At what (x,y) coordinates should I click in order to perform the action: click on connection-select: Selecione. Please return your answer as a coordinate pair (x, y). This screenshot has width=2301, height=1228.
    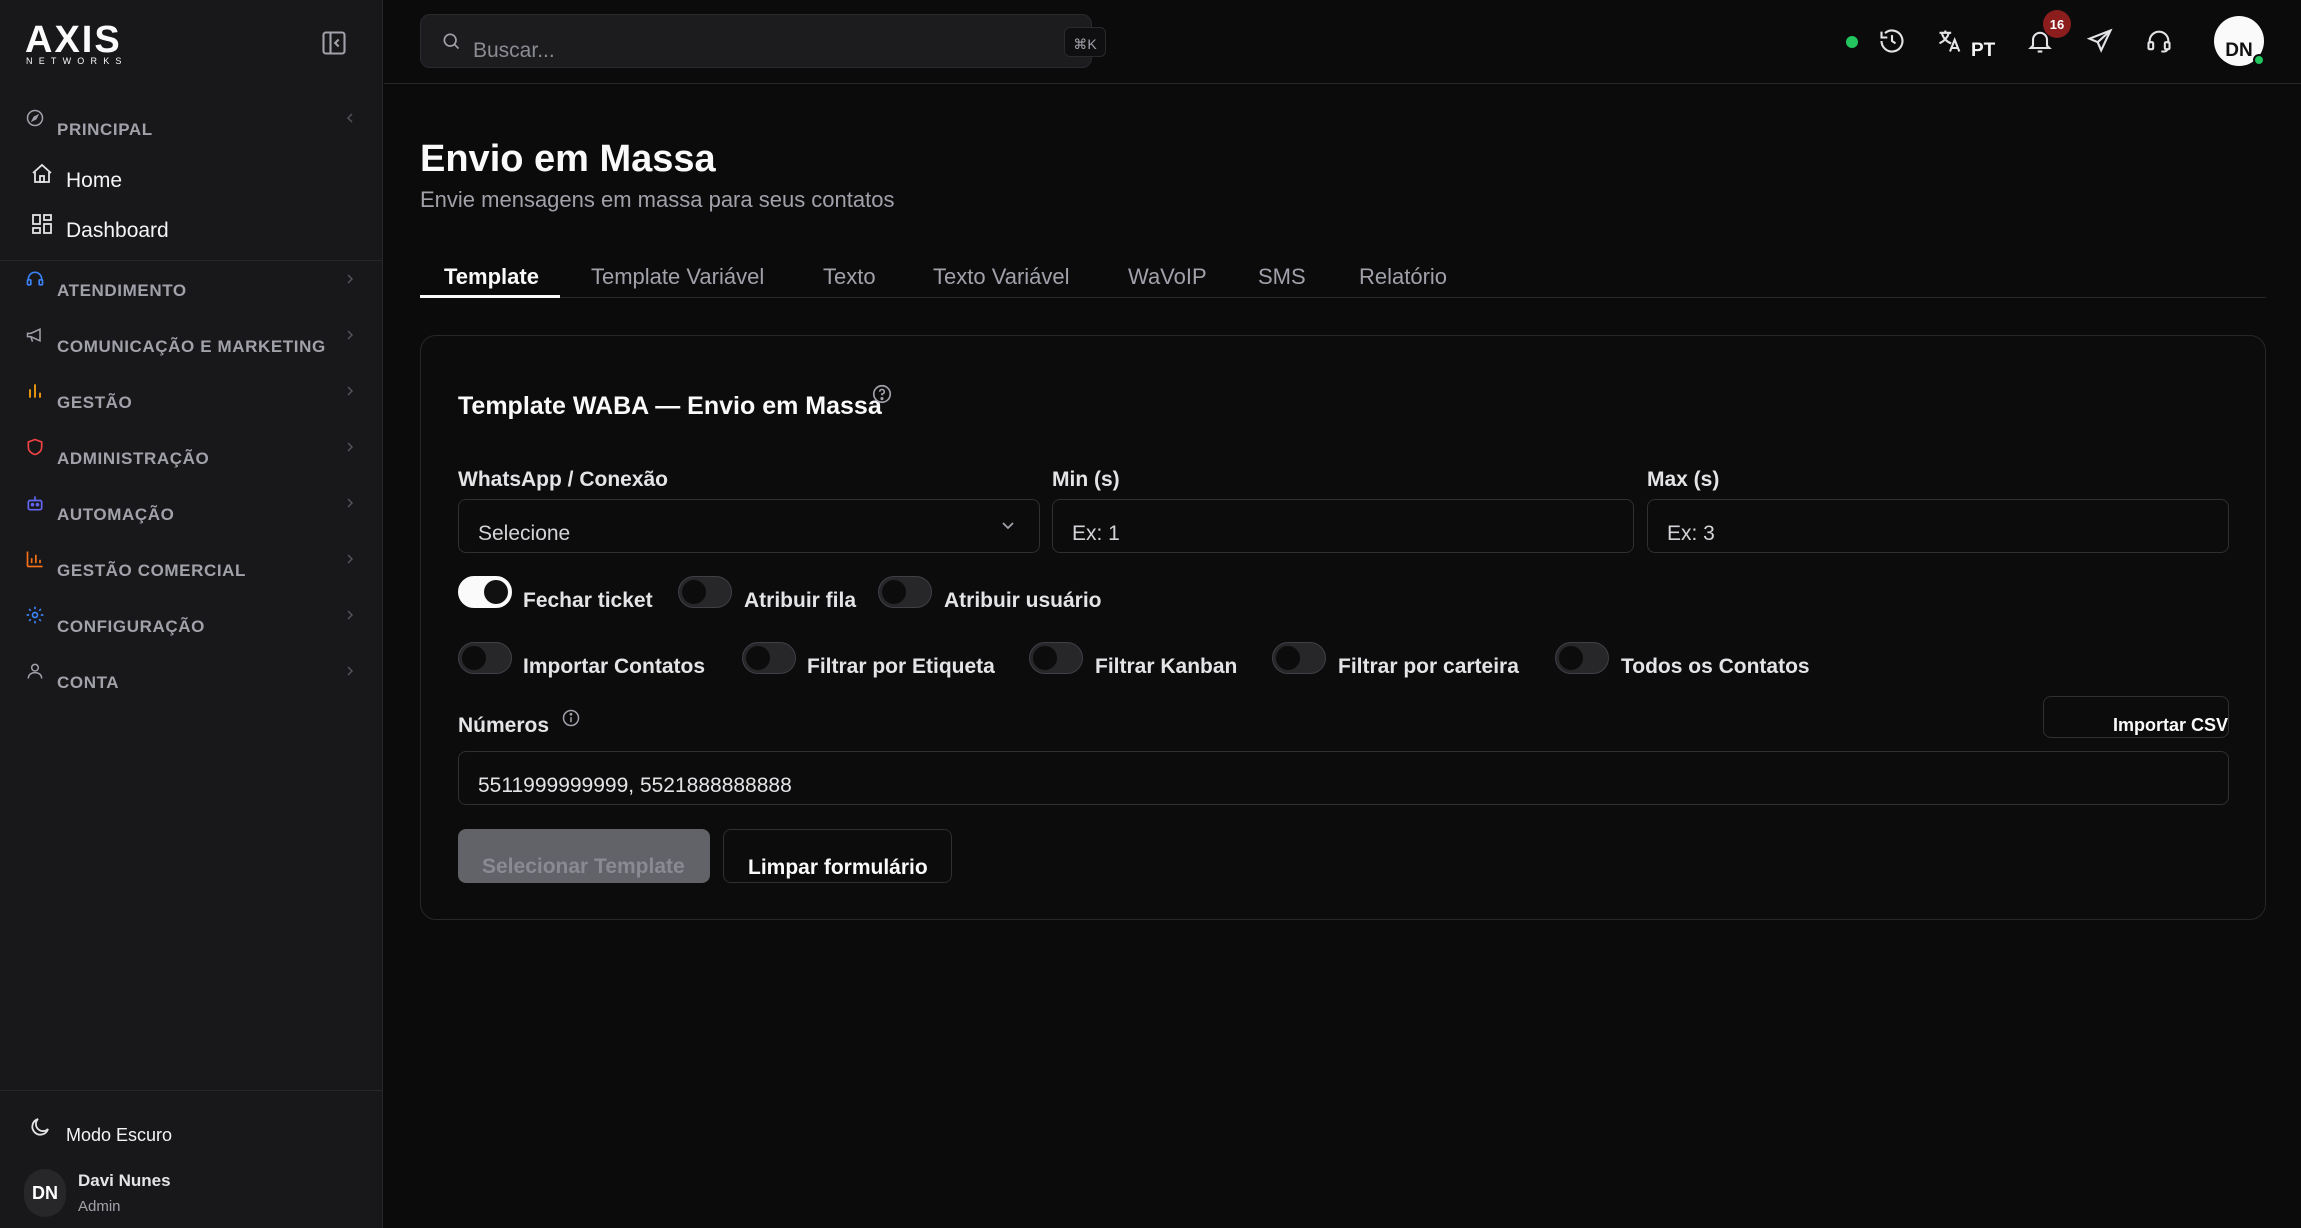
    Looking at the image, I should click on (749, 526).